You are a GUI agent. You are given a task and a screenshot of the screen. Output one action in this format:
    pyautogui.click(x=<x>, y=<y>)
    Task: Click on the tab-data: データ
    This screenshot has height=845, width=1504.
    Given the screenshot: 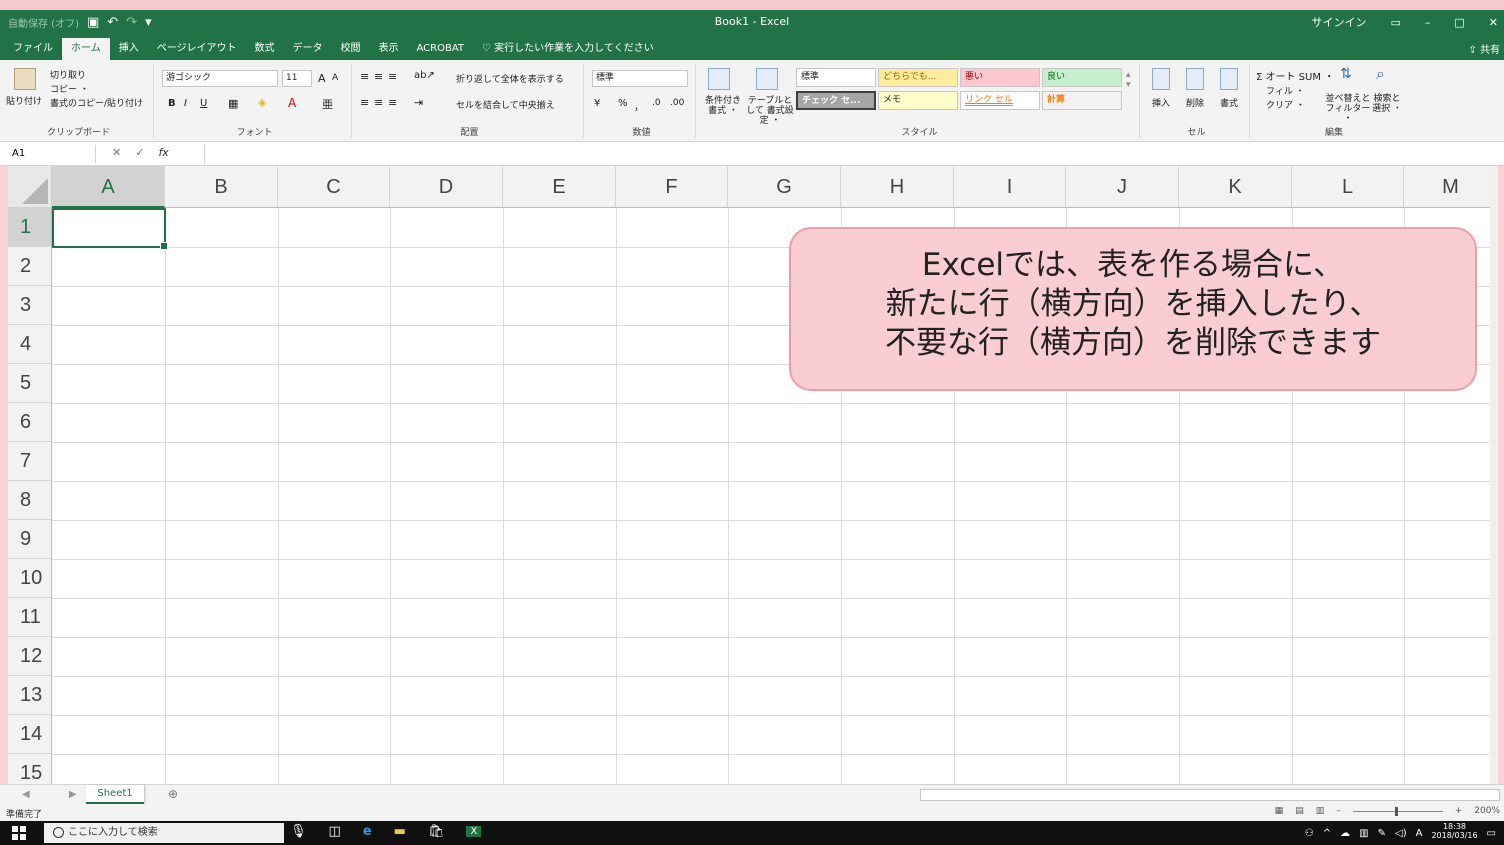 What is the action you would take?
    pyautogui.click(x=308, y=49)
    